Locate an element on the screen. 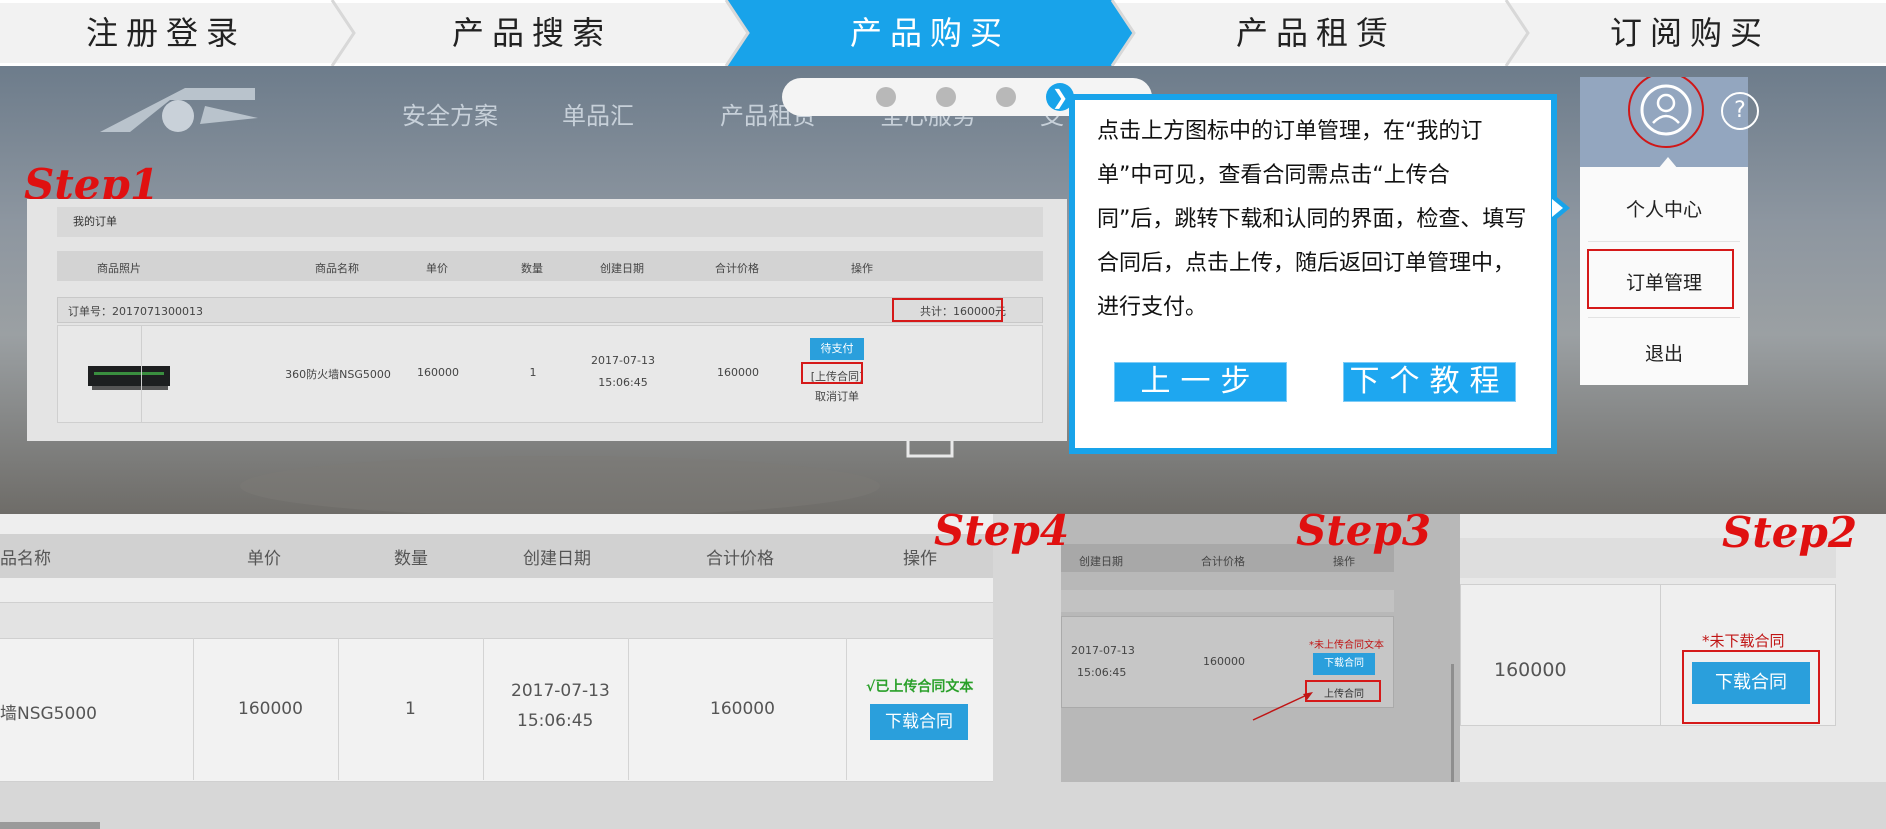 This screenshot has height=829, width=1886. highlight-upload is located at coordinates (832, 373).